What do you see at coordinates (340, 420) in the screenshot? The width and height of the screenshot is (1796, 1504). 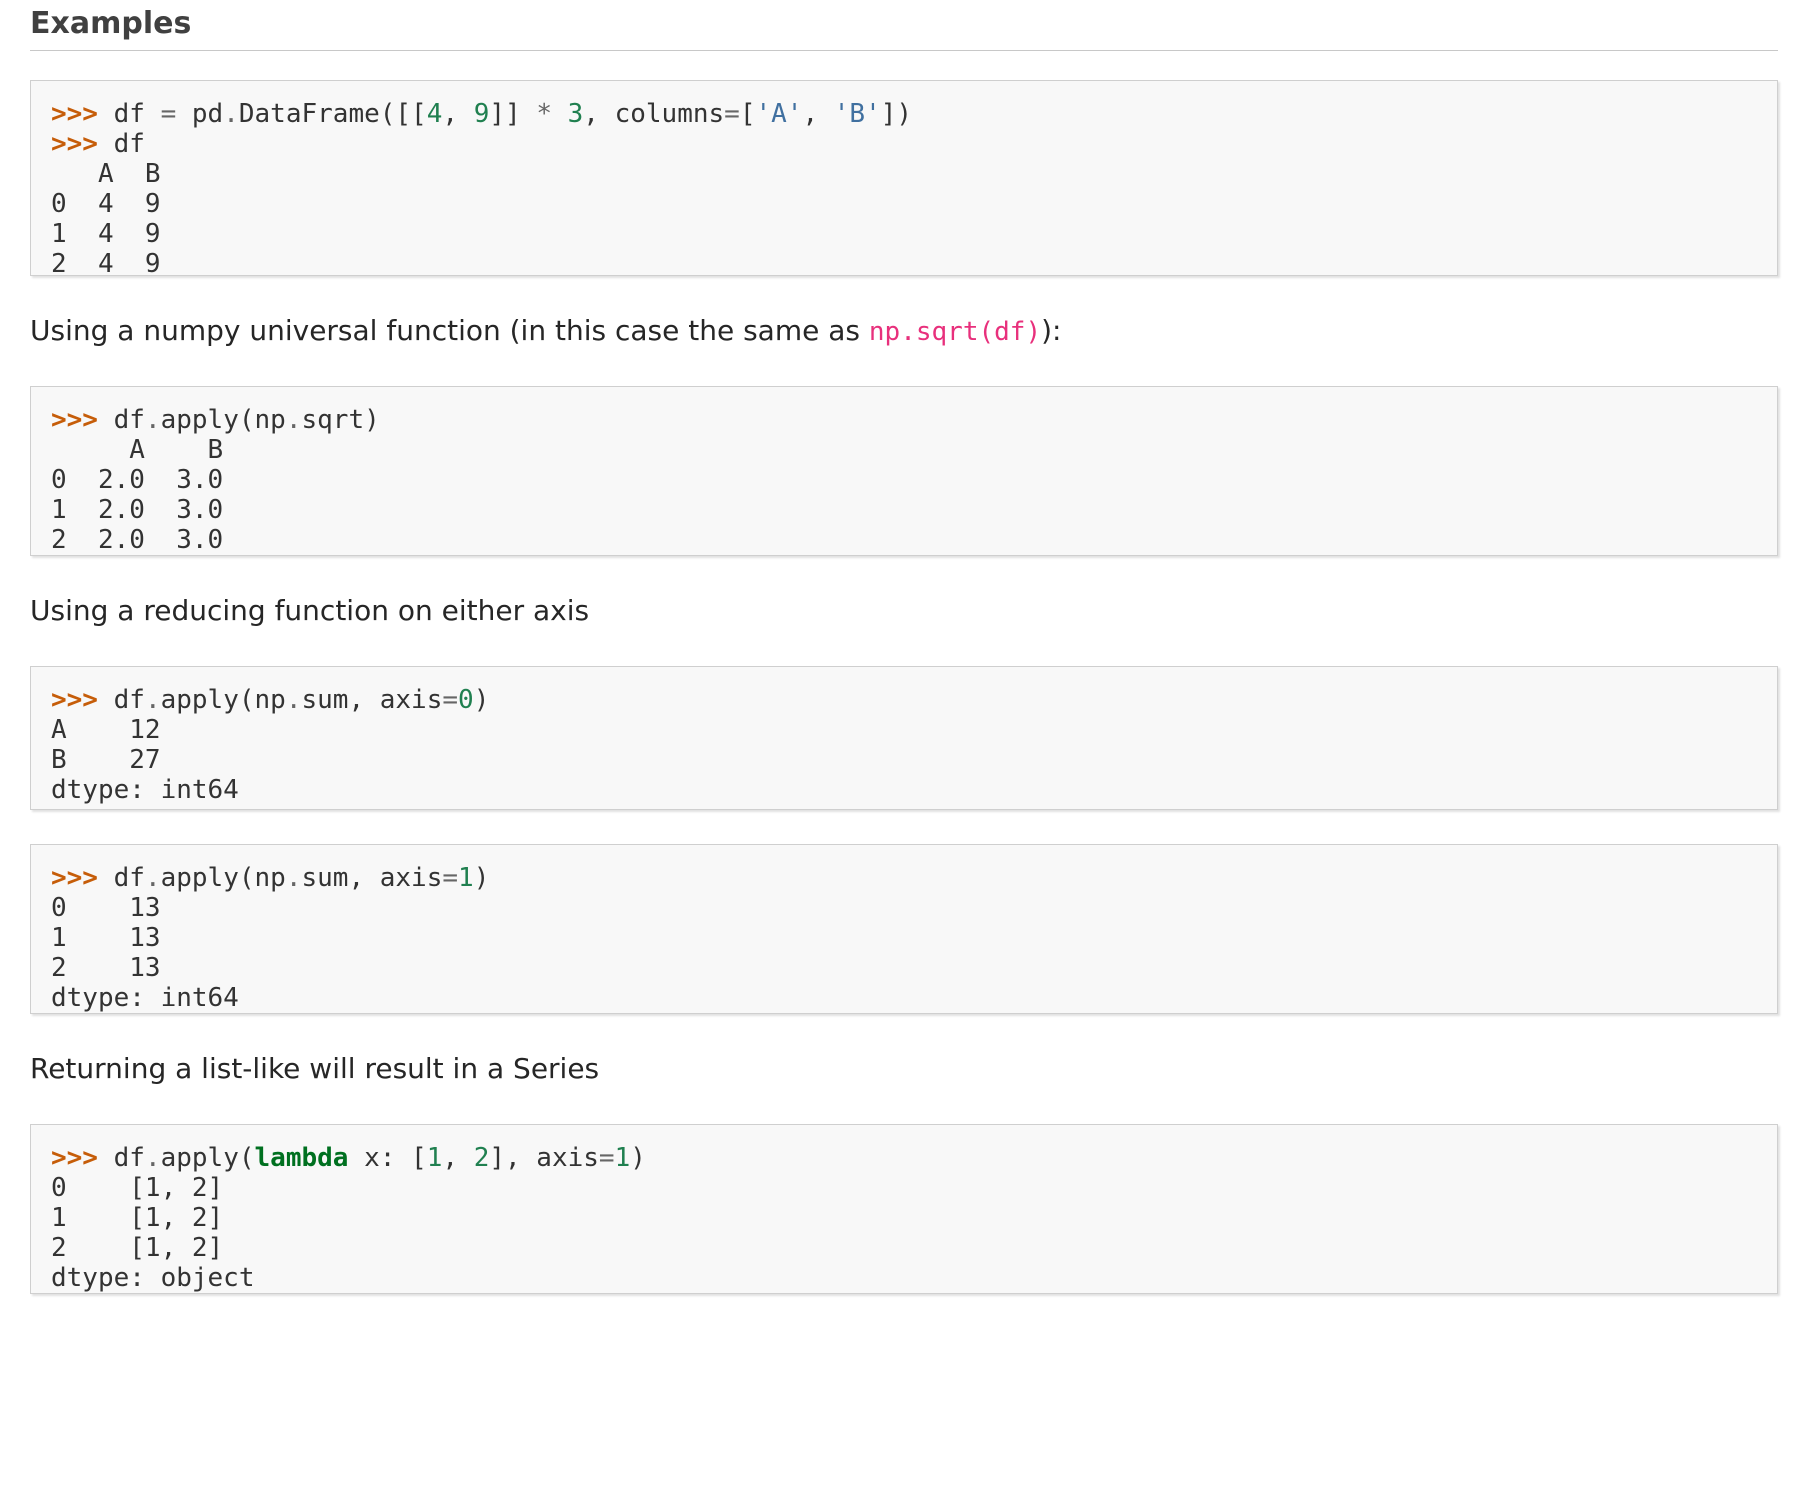 I see `code-token: sqrt)` at bounding box center [340, 420].